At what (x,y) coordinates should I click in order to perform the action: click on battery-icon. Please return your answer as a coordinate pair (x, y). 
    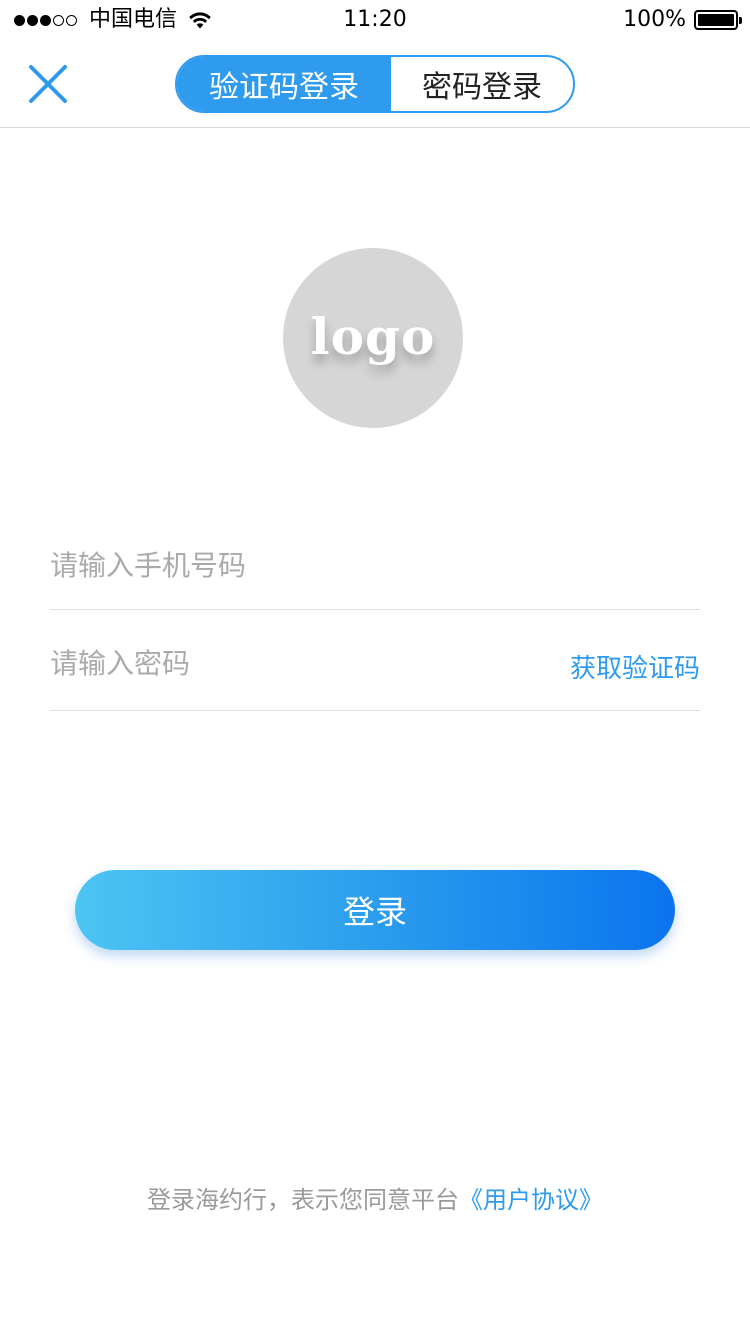
    Looking at the image, I should click on (718, 20).